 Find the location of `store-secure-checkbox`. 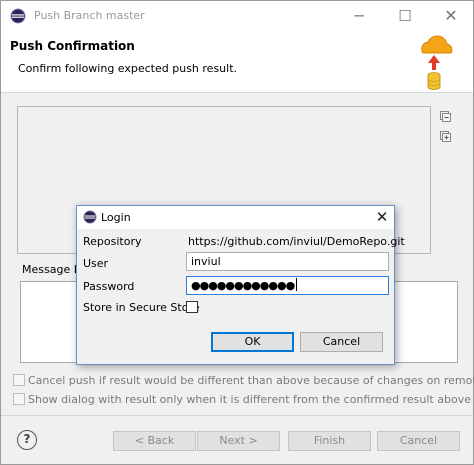

store-secure-checkbox is located at coordinates (192, 307).